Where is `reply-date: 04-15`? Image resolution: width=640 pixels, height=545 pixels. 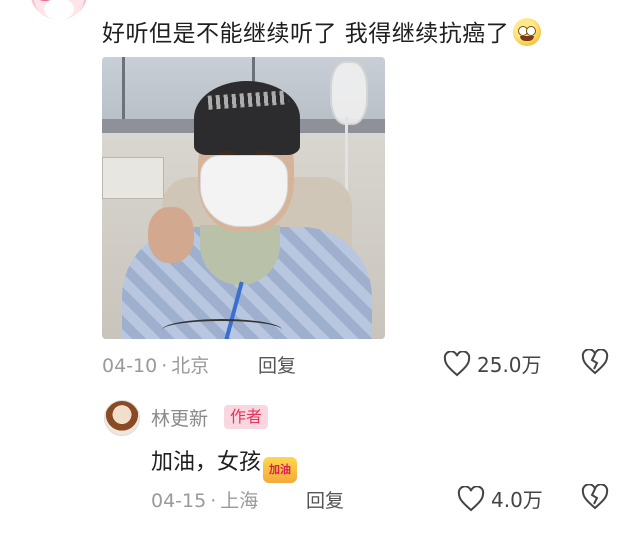 reply-date: 04-15 is located at coordinates (179, 501).